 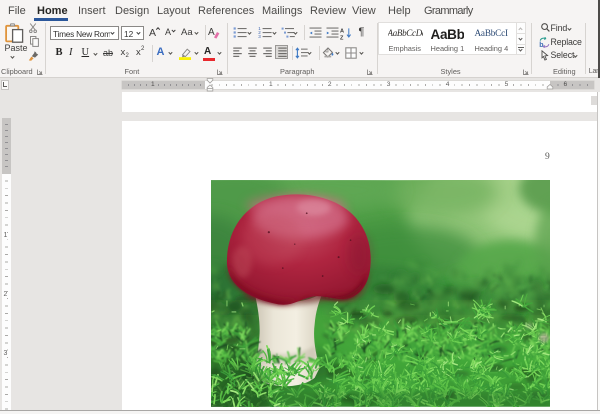 I want to click on svg-text: b, so click(x=541, y=44).